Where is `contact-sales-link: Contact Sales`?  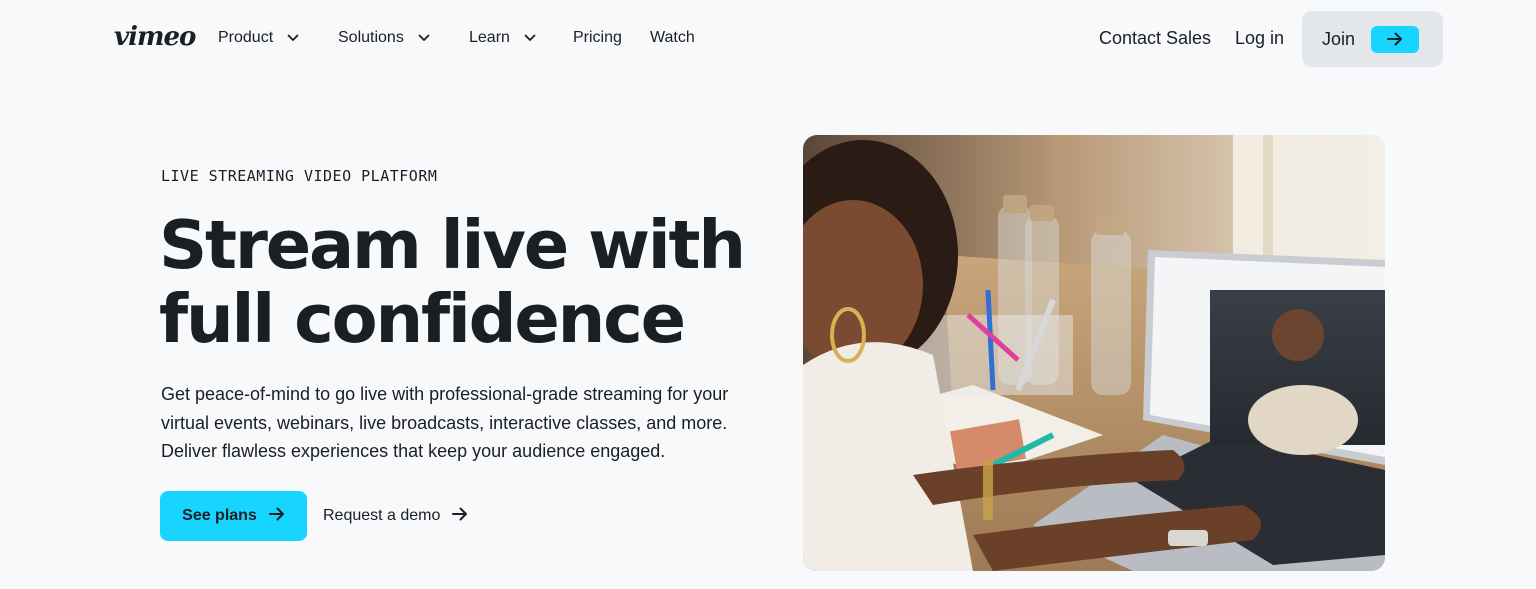
contact-sales-link: Contact Sales is located at coordinates (1155, 38).